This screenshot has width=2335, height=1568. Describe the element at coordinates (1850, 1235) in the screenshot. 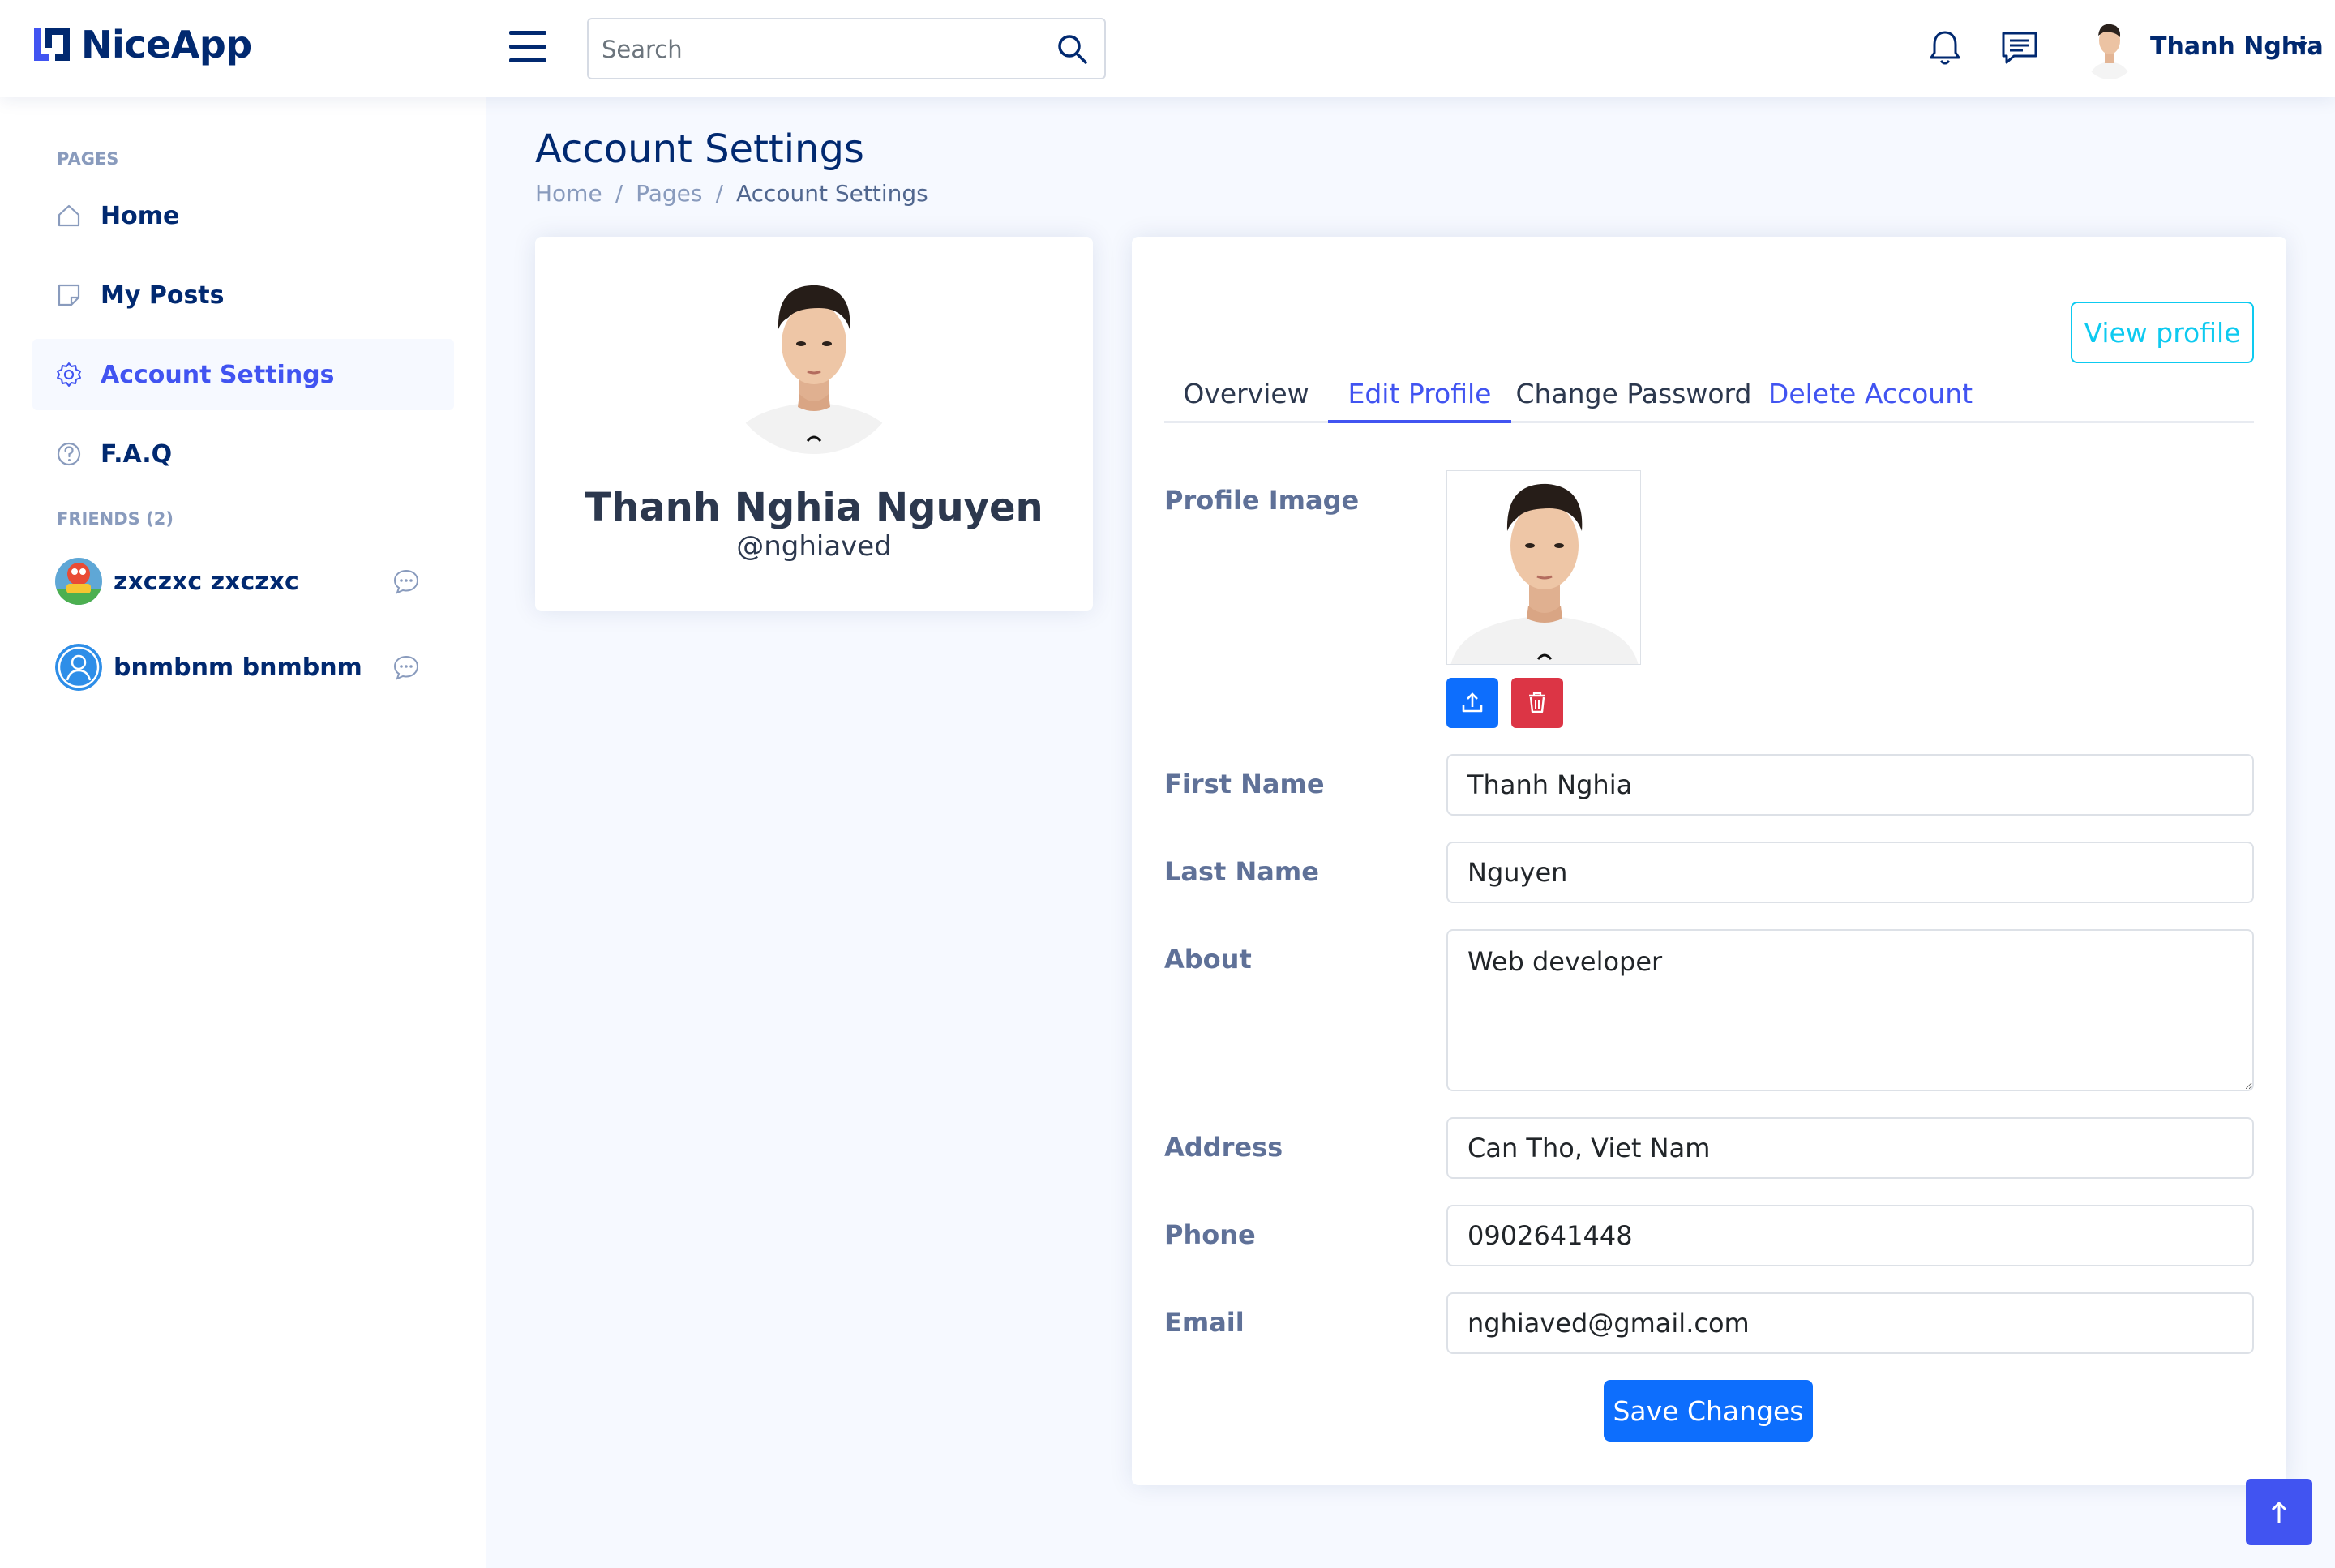

I see `phone-field` at that location.